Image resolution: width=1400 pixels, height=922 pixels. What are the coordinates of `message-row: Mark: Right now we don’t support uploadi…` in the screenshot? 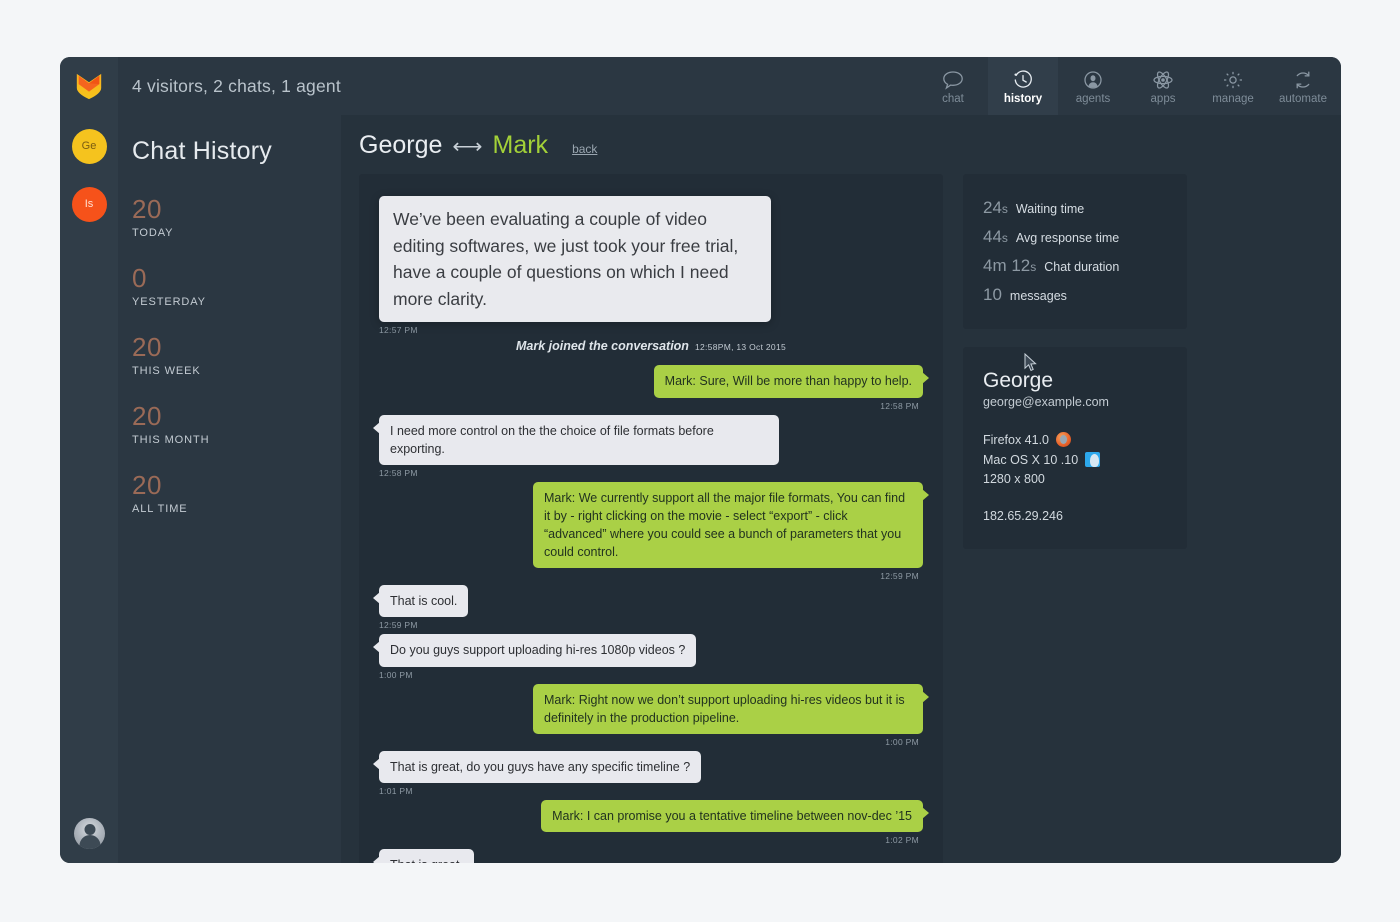 It's located at (654, 715).